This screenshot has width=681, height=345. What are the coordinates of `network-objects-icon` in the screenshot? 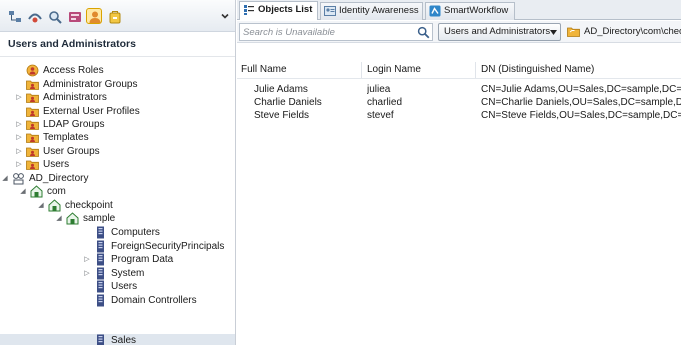 It's located at (14, 16).